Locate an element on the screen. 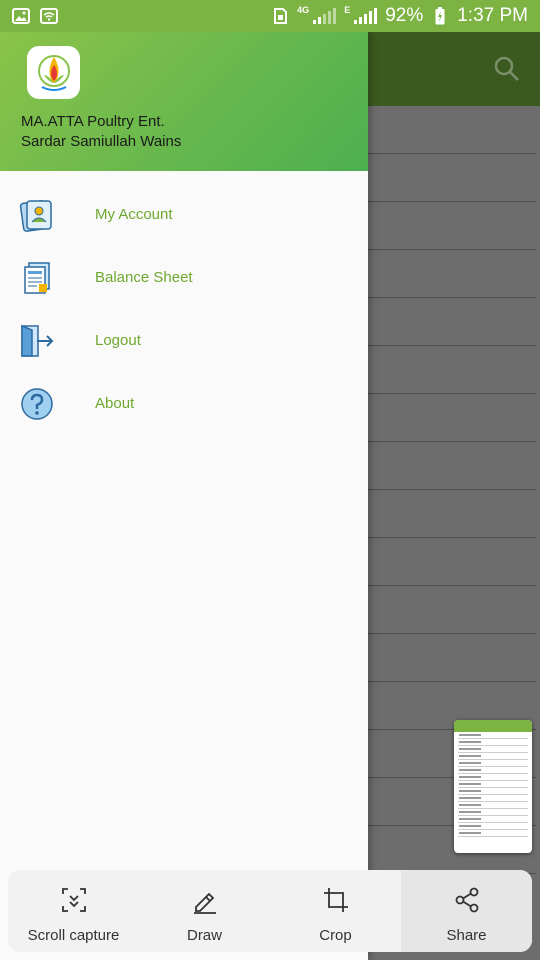 The width and height of the screenshot is (540, 960). thumbnail-toolbar is located at coordinates (493, 726).